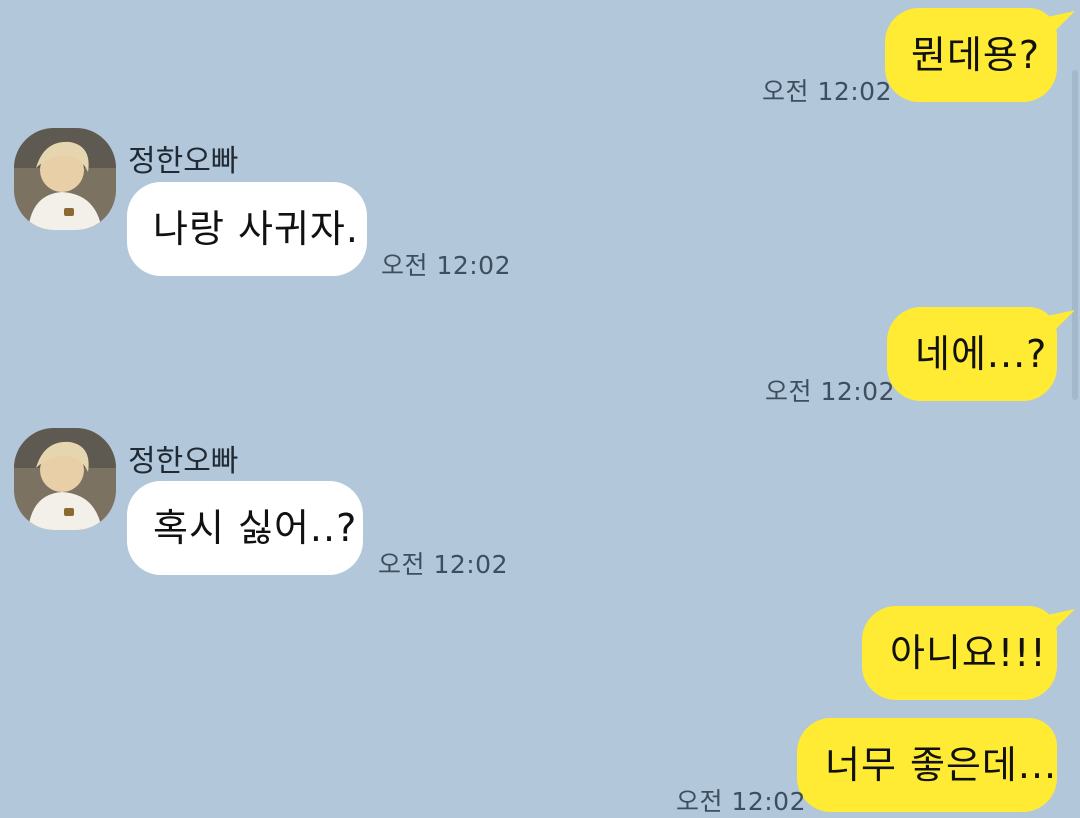  Describe the element at coordinates (971, 55) in the screenshot. I see `outgoing-message-bubble: 뭔데용?` at that location.